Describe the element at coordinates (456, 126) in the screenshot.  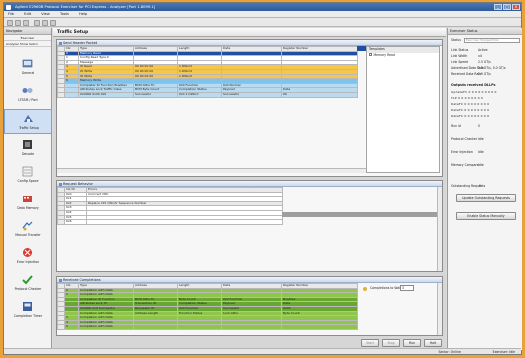
I see `status-key: Run Id` at that location.